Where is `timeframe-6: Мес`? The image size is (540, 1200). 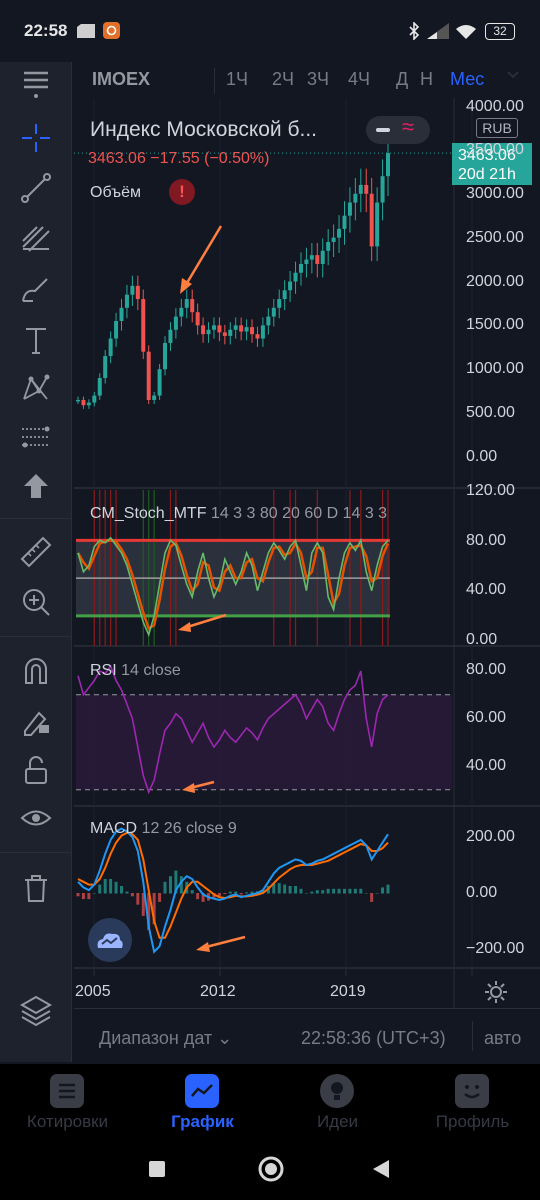
timeframe-6: Мес is located at coordinates (467, 79).